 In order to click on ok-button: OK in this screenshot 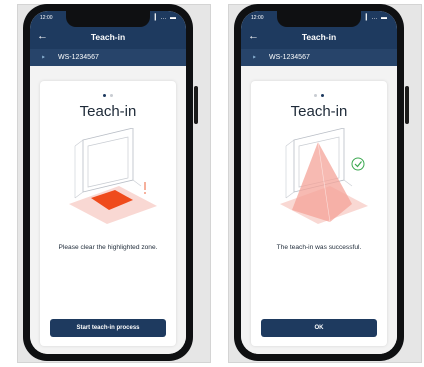, I will do `click(319, 328)`.